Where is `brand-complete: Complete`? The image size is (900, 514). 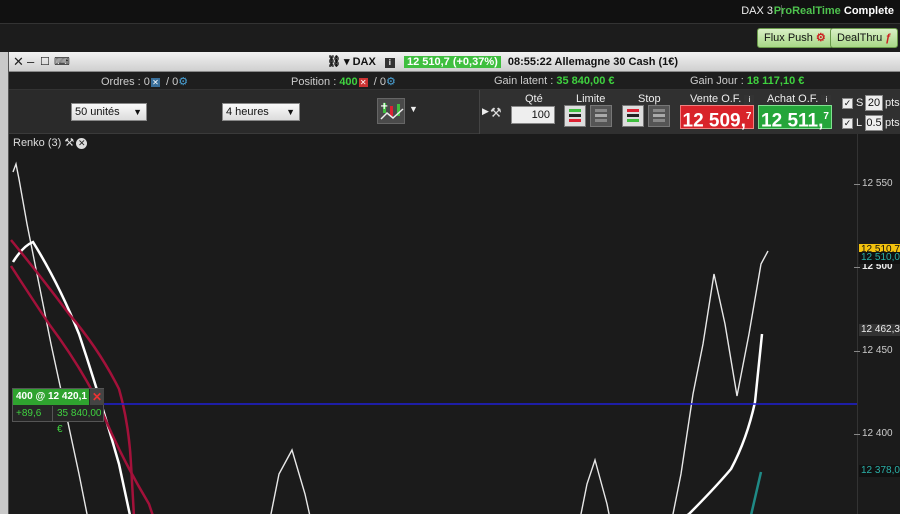
brand-complete: Complete is located at coordinates (868, 11).